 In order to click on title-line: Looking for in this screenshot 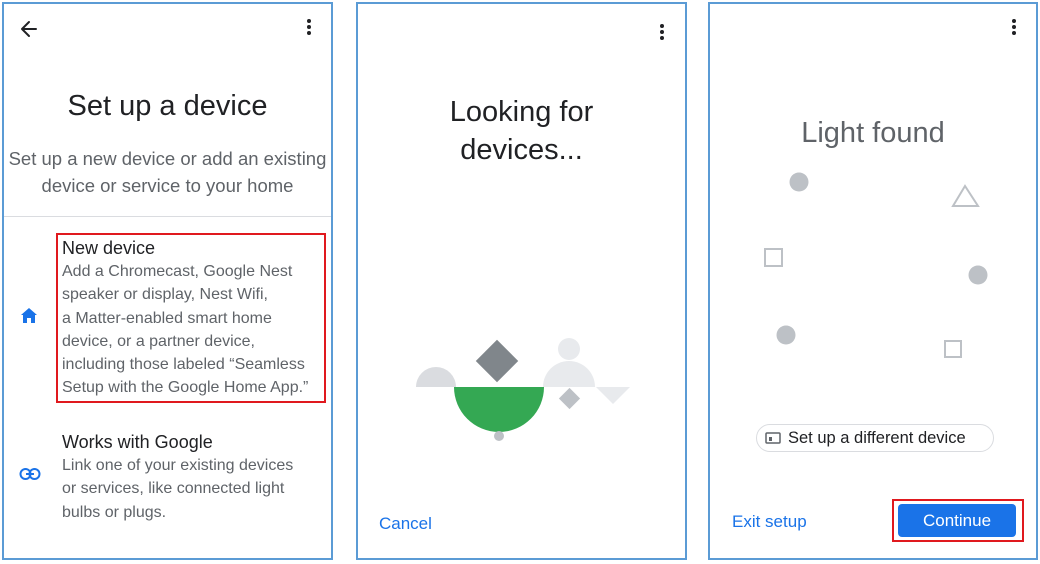, I will do `click(521, 112)`.